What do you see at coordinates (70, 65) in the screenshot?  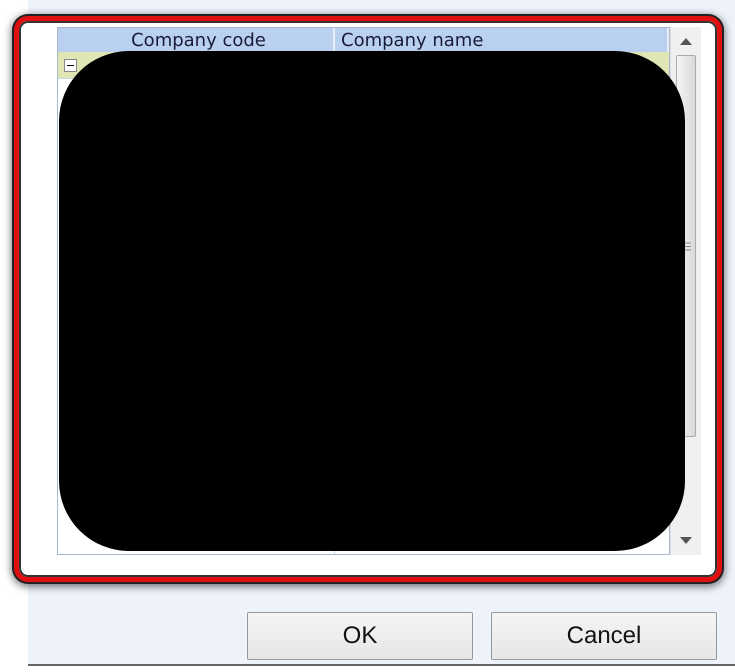 I see `collapse-icon` at bounding box center [70, 65].